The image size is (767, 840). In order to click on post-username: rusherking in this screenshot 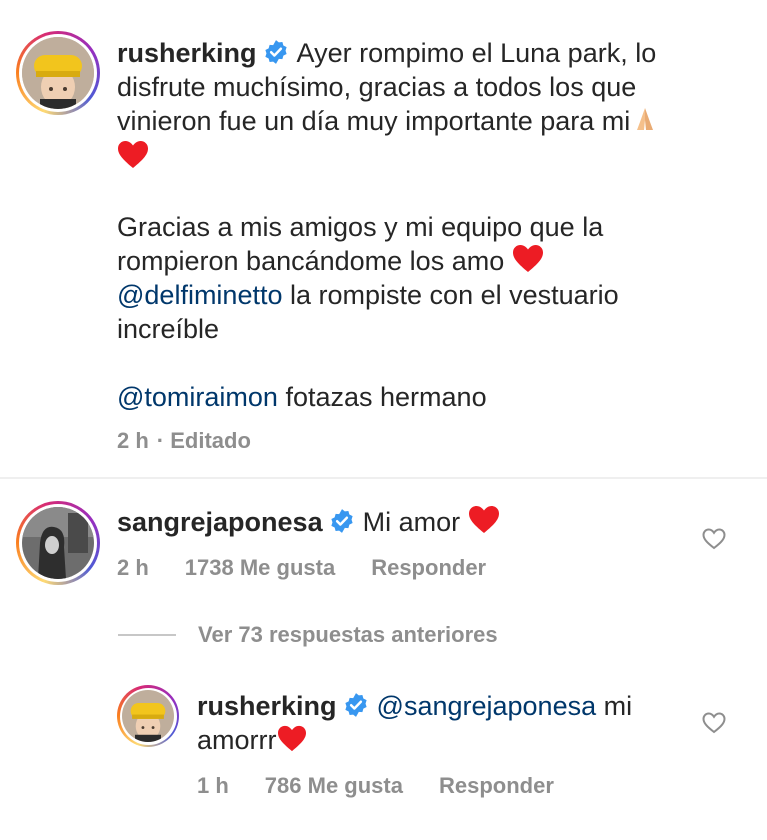, I will do `click(187, 53)`.